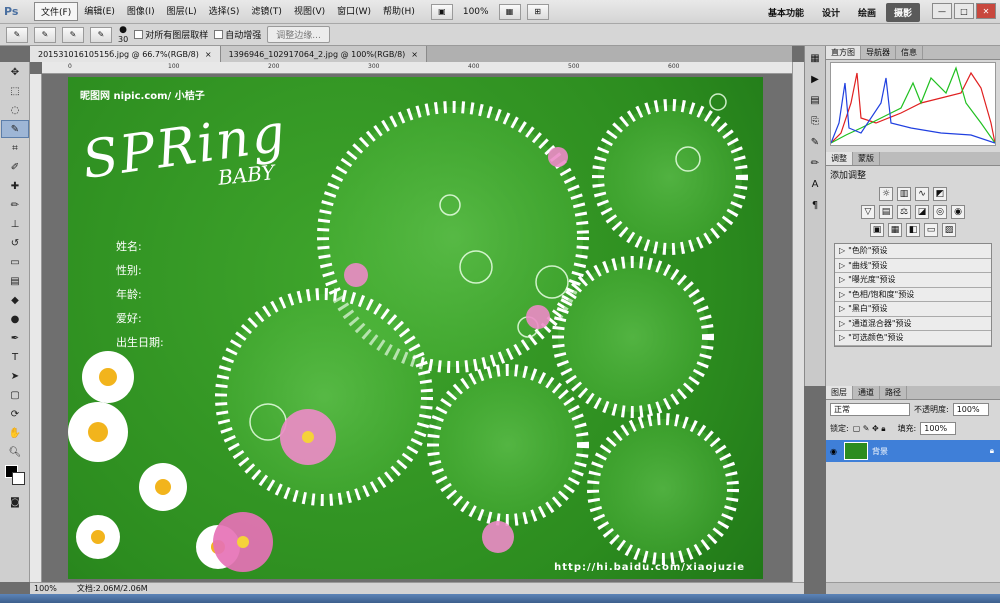 This screenshot has width=1000, height=603. I want to click on levels-icon: ▥, so click(904, 194).